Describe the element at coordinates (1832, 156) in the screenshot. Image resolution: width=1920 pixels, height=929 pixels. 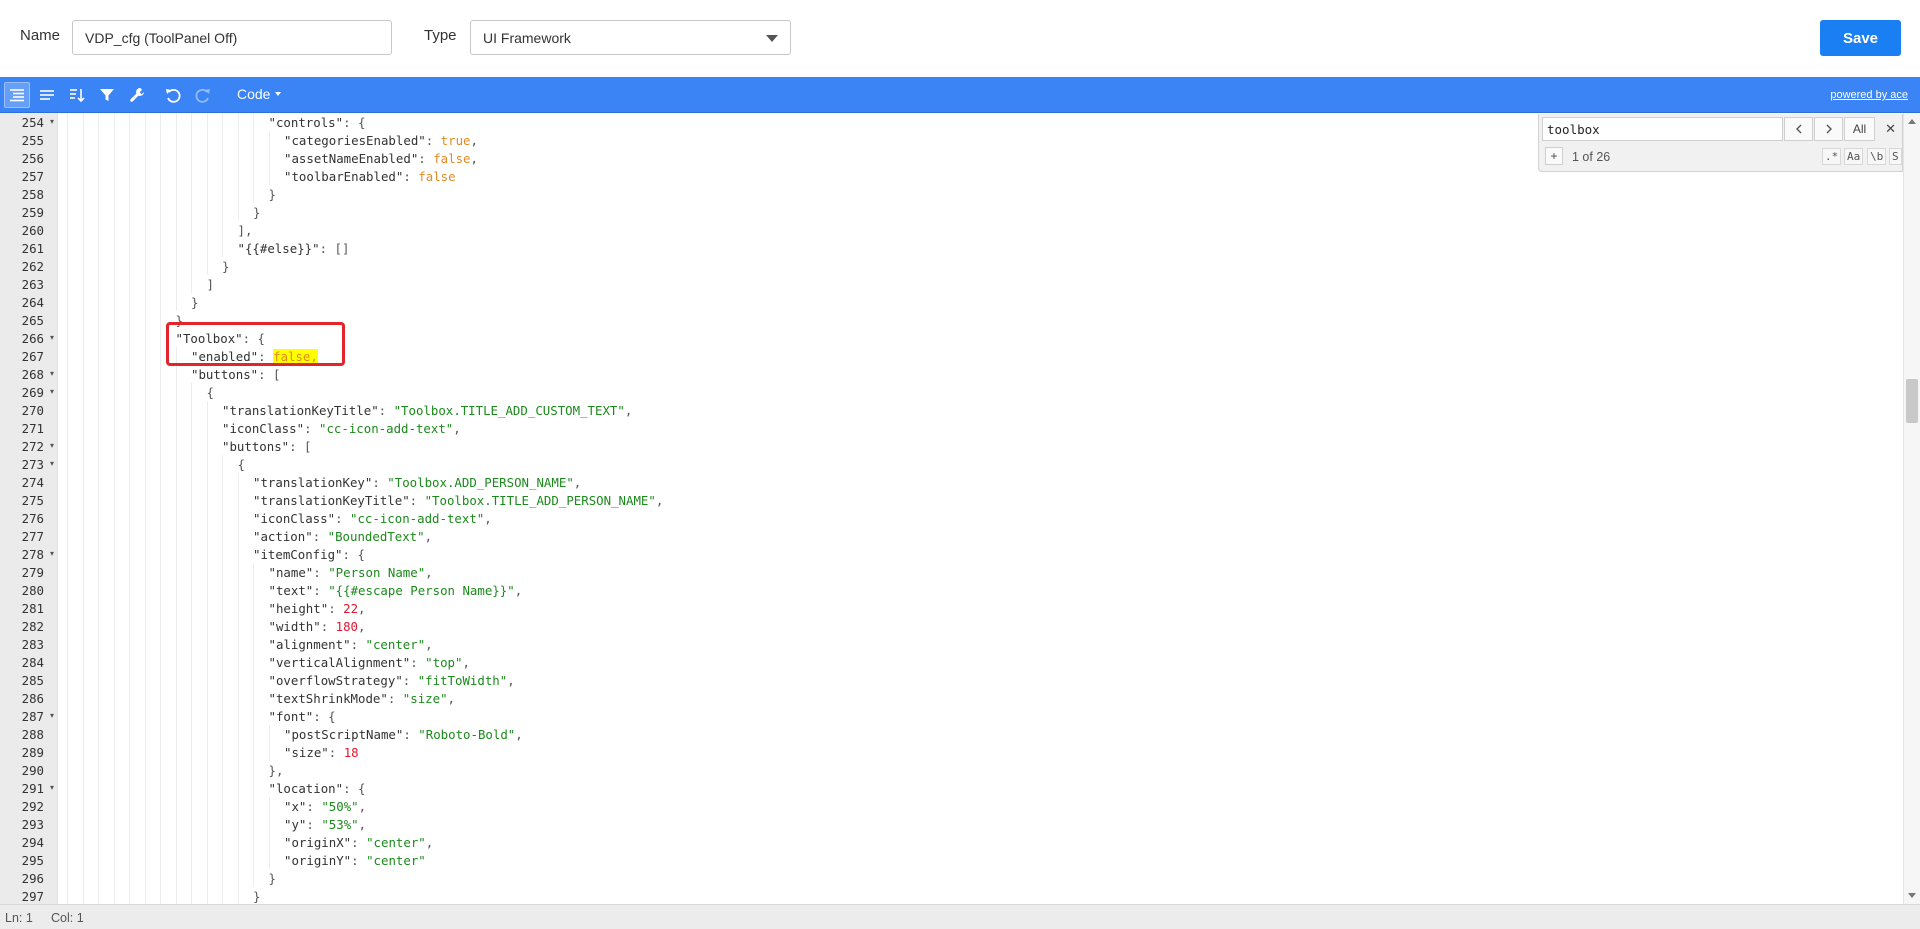
I see `regex-toggle: .*` at that location.